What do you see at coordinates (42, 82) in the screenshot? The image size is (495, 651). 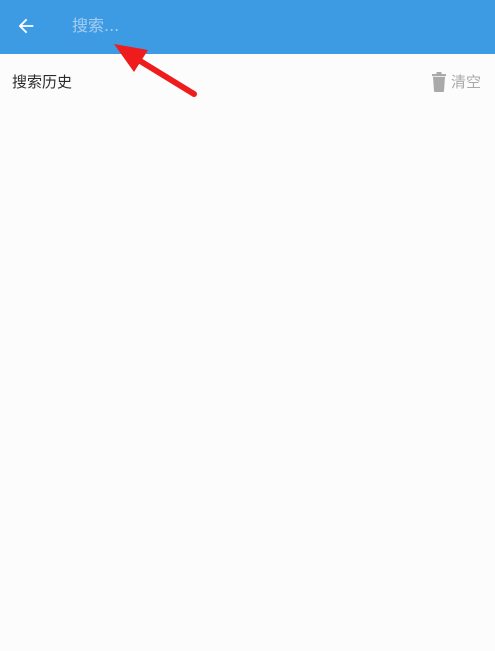 I see `search-history-title: 搜索历史` at bounding box center [42, 82].